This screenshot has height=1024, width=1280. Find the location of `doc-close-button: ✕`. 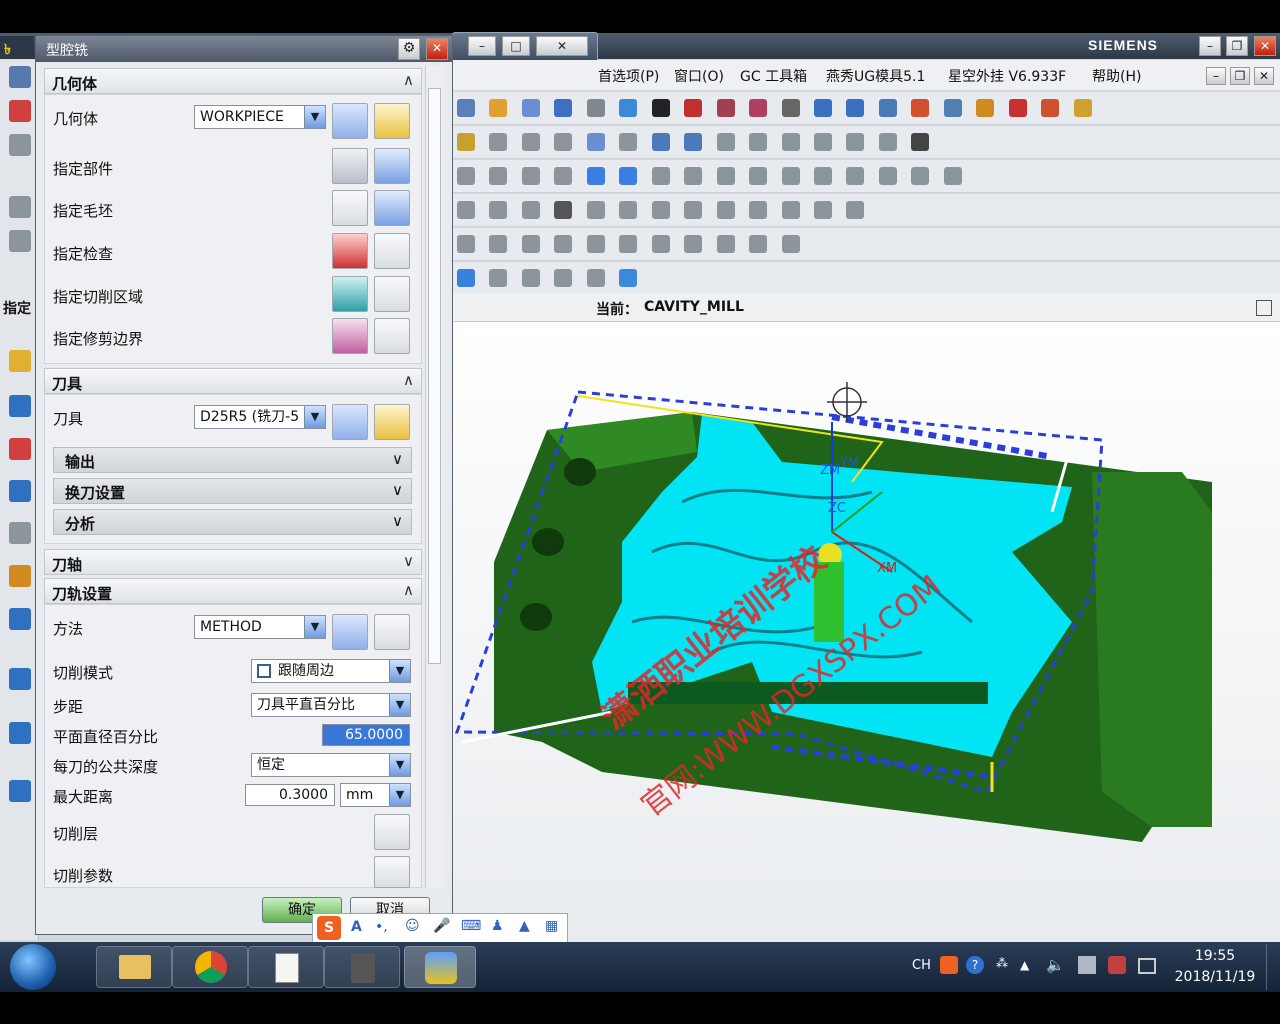

doc-close-button: ✕ is located at coordinates (1264, 76).